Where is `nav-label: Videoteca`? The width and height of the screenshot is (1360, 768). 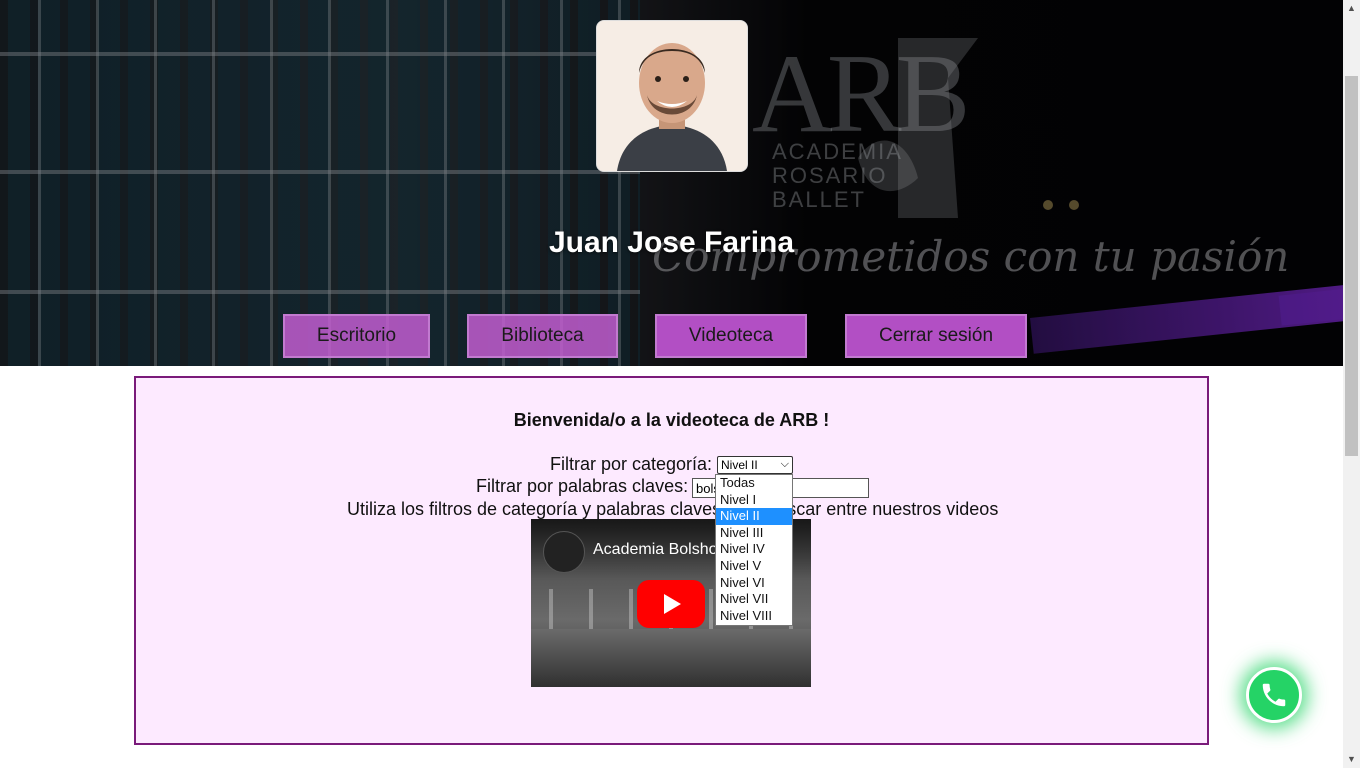 nav-label: Videoteca is located at coordinates (731, 335).